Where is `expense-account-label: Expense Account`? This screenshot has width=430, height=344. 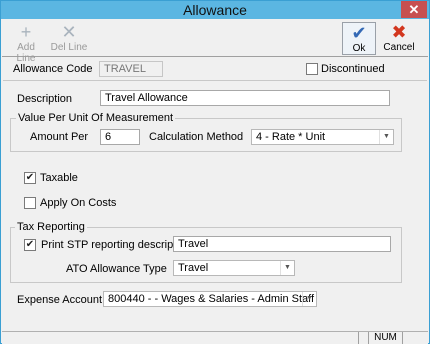 expense-account-label: Expense Account is located at coordinates (60, 300).